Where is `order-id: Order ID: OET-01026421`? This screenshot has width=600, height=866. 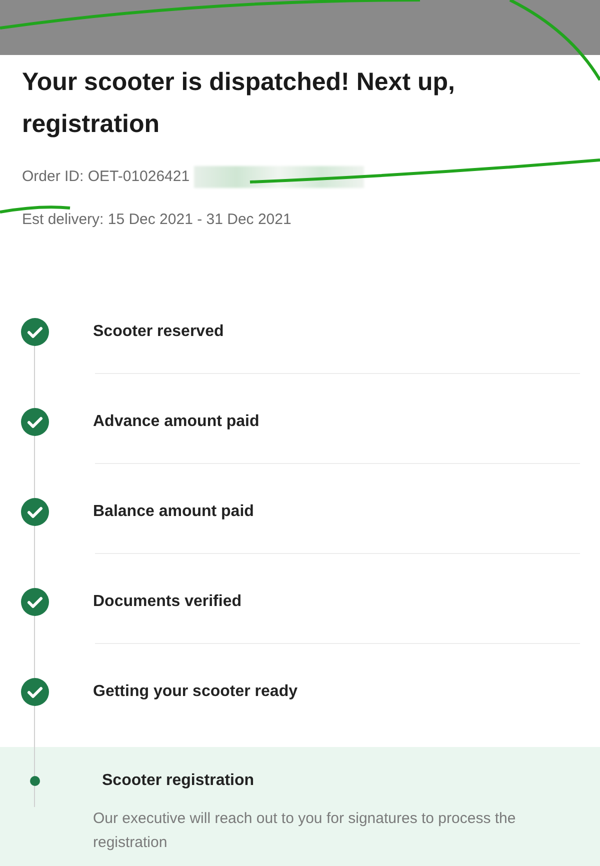
order-id: Order ID: OET-01026421 is located at coordinates (106, 176).